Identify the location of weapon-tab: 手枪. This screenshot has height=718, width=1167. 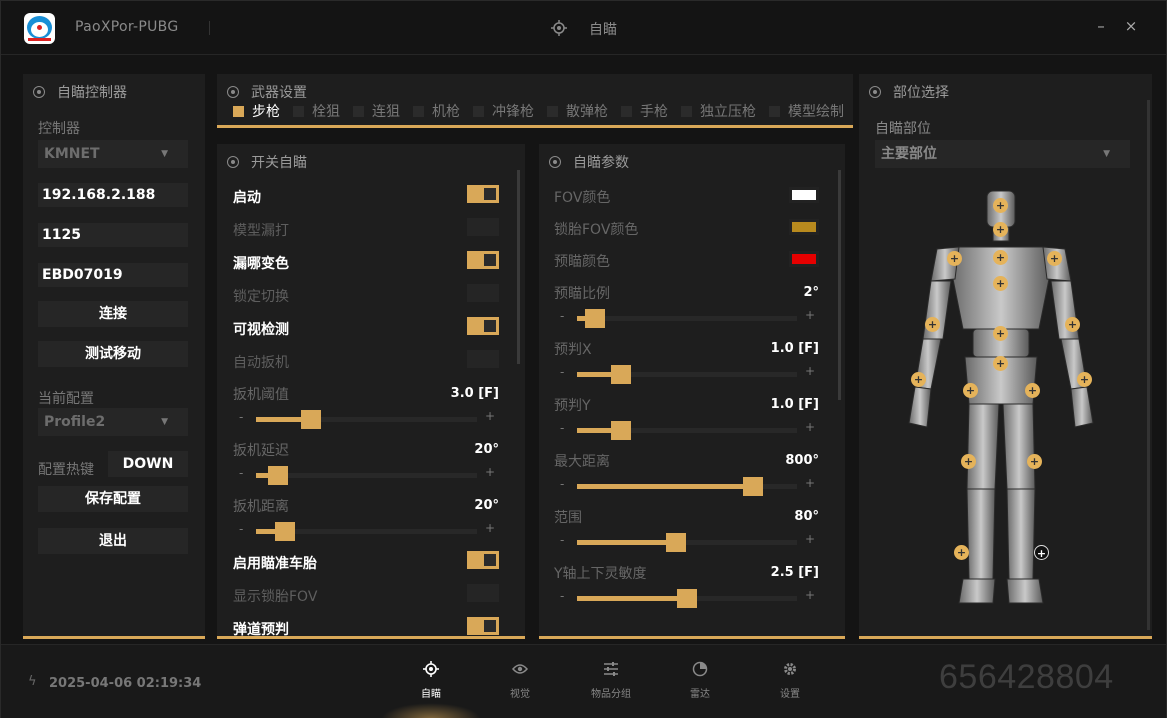
(644, 111).